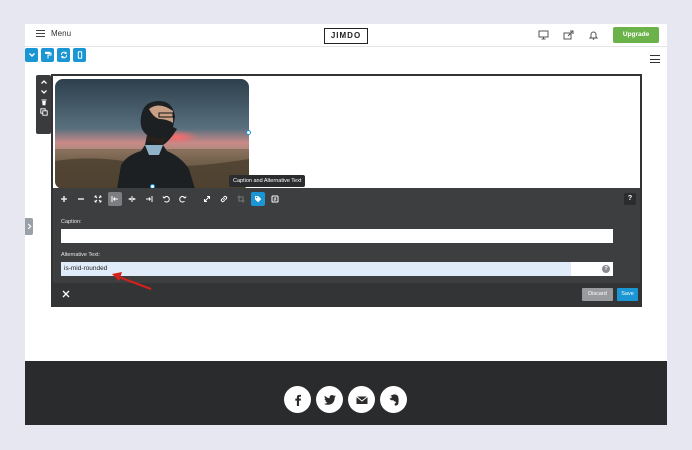  I want to click on align-left-icon, so click(114, 199).